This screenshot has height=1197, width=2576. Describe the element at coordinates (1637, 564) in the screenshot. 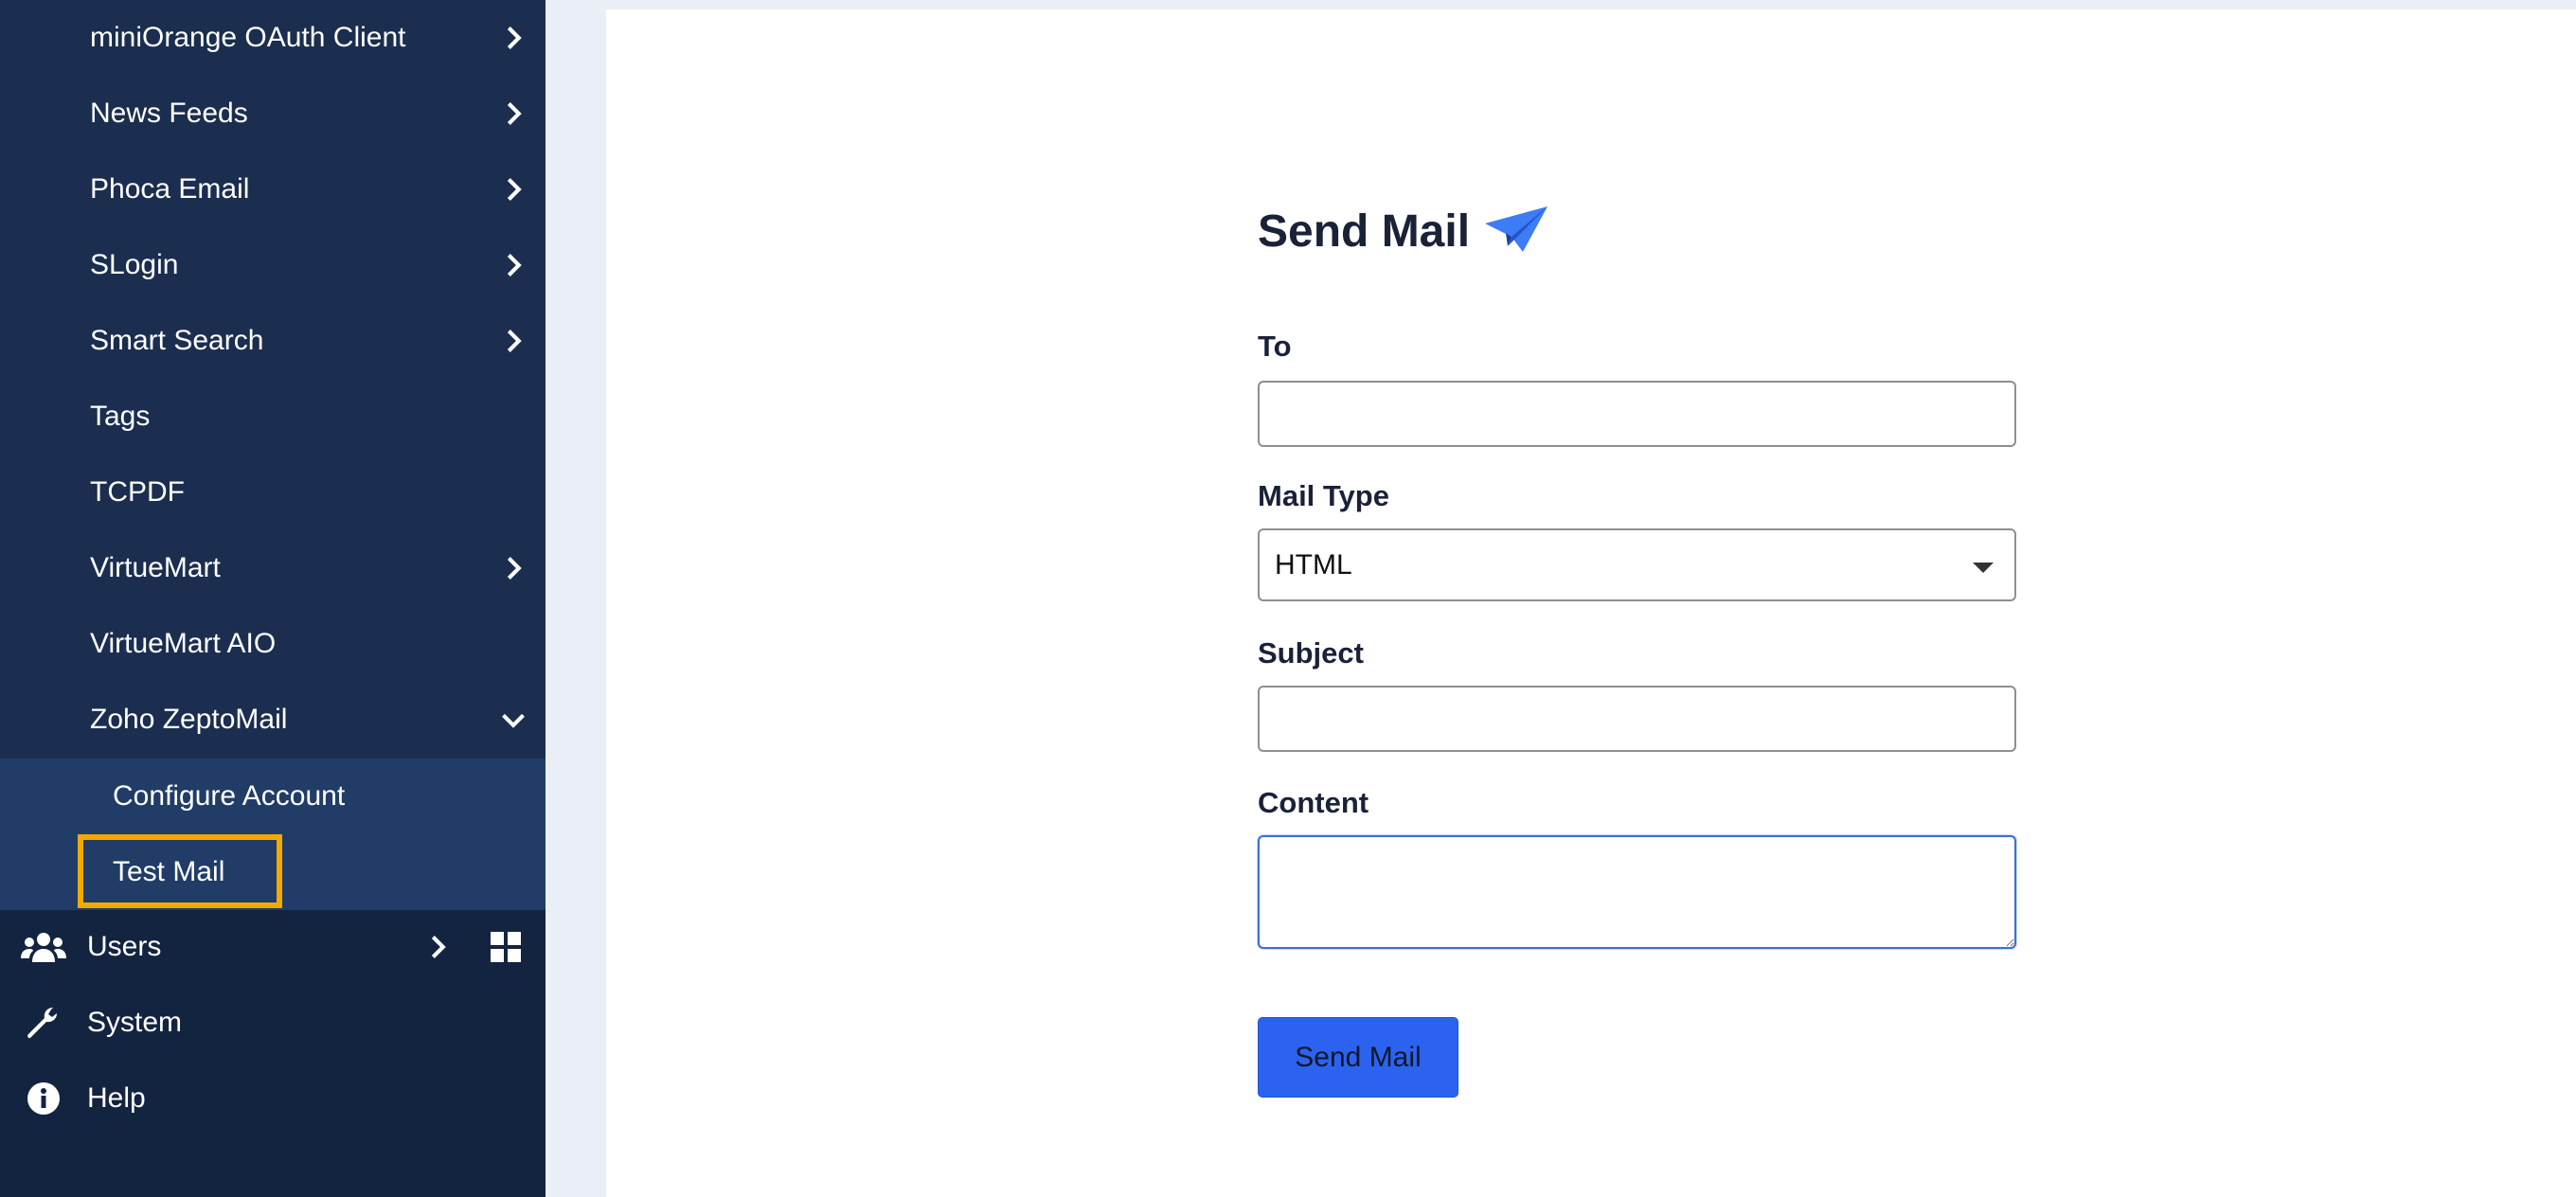

I see `mail-type-select: HTML` at that location.